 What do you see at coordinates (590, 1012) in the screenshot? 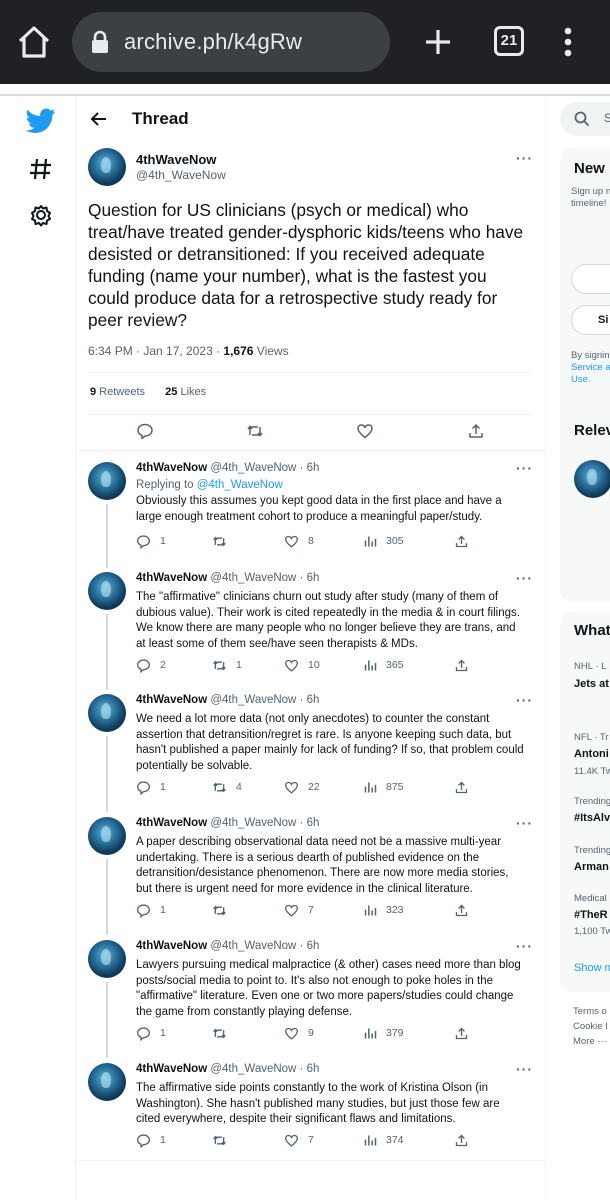
I see `footer-link: Terms o` at bounding box center [590, 1012].